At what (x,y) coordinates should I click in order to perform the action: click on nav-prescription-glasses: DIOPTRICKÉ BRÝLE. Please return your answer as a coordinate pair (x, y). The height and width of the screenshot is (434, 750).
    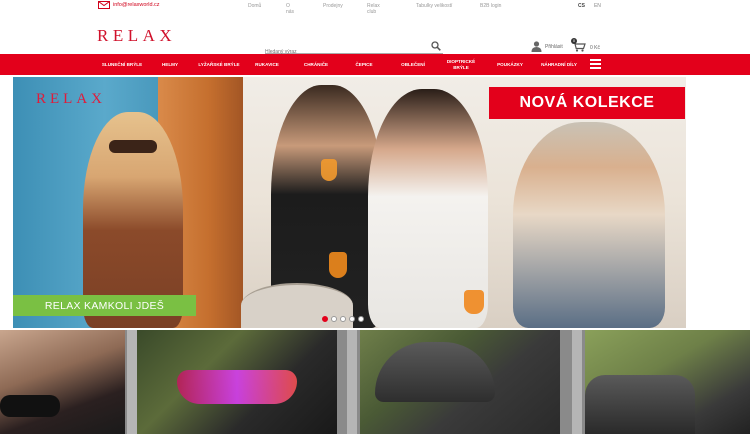
    Looking at the image, I should click on (461, 64).